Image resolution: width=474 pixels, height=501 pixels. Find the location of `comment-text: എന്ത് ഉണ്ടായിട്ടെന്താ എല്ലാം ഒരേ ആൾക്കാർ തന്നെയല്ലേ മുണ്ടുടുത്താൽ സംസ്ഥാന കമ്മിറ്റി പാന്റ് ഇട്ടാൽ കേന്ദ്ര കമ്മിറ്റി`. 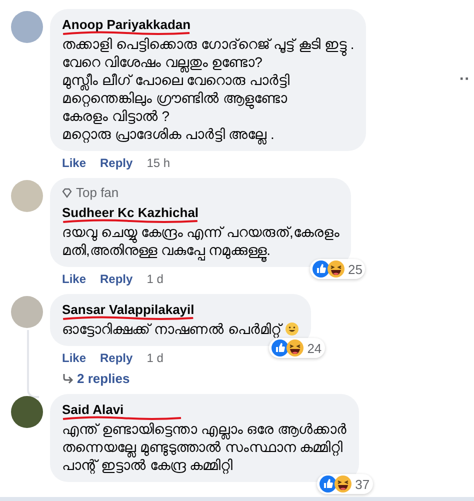

comment-text: എന്ത് ഉണ്ടായിട്ടെന്താ എല്ലാം ഒരേ ആൾക്കാർ തന്നെയല്ലേ മുണ്ടുടുത്താൽ സംസ്ഥാന കമ്മിറ്റി പാന്റ് ഇട്ടാൽ കേന്ദ്ര കമ്മിറ്റി is located at coordinates (204, 447).